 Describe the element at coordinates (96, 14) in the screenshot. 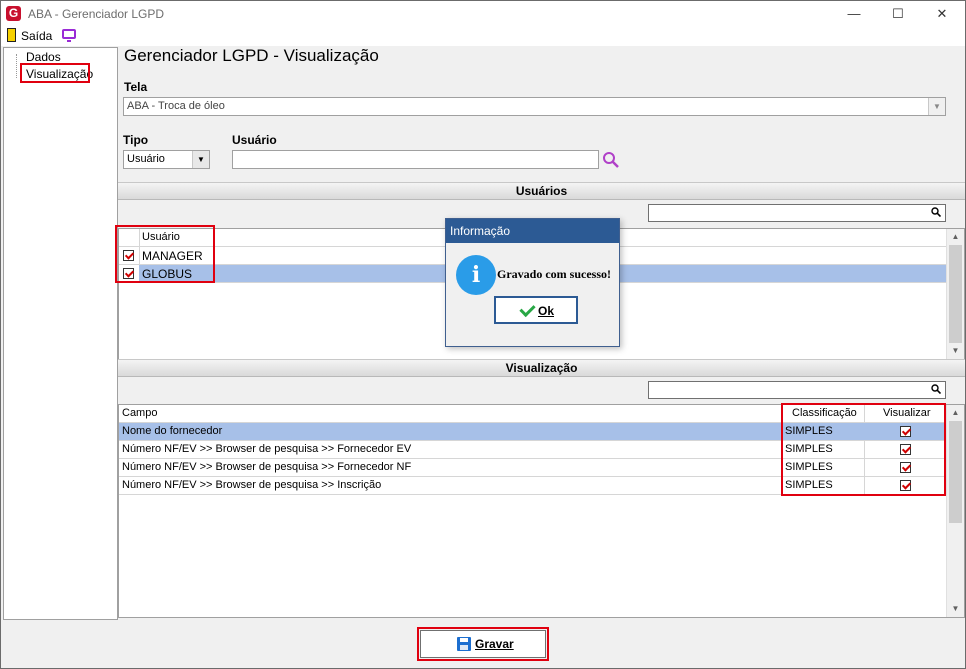

I see `window-title: ABA - Gerenciador LGPD` at that location.